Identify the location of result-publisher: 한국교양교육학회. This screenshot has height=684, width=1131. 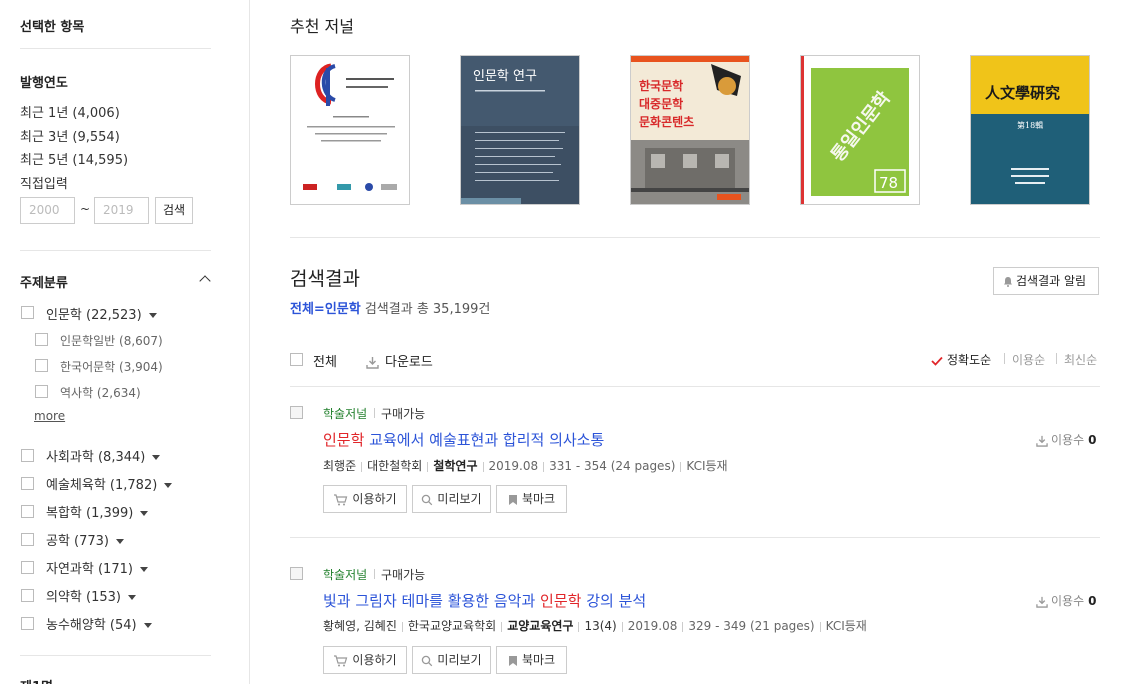
(452, 626).